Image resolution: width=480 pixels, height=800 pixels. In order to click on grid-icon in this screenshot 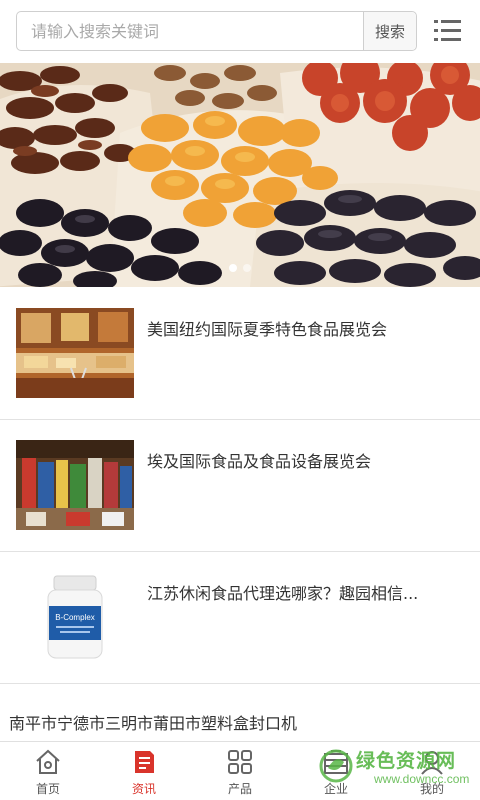, I will do `click(240, 762)`.